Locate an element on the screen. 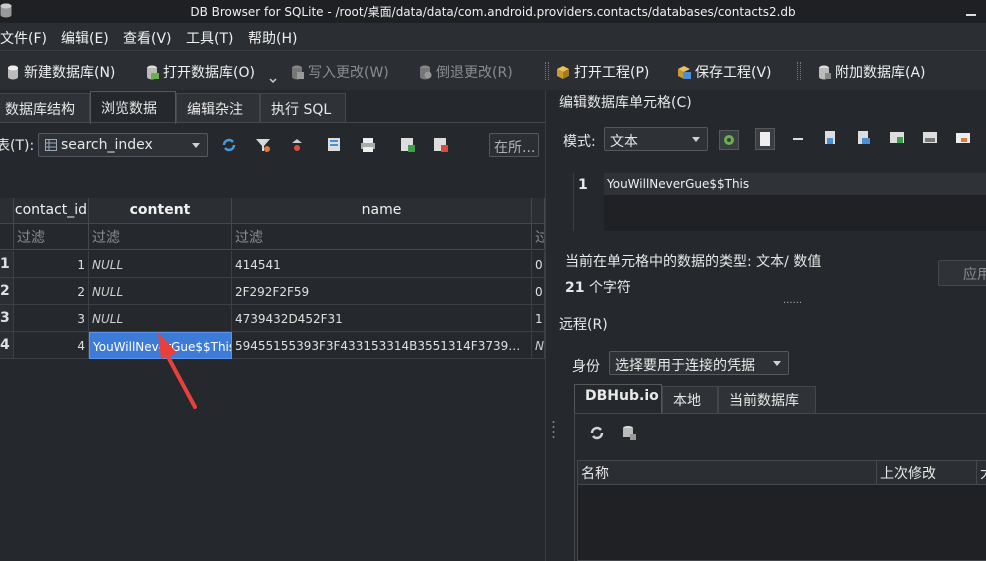 The image size is (986, 561). tab-dbhub: DBHub.io is located at coordinates (618, 398).